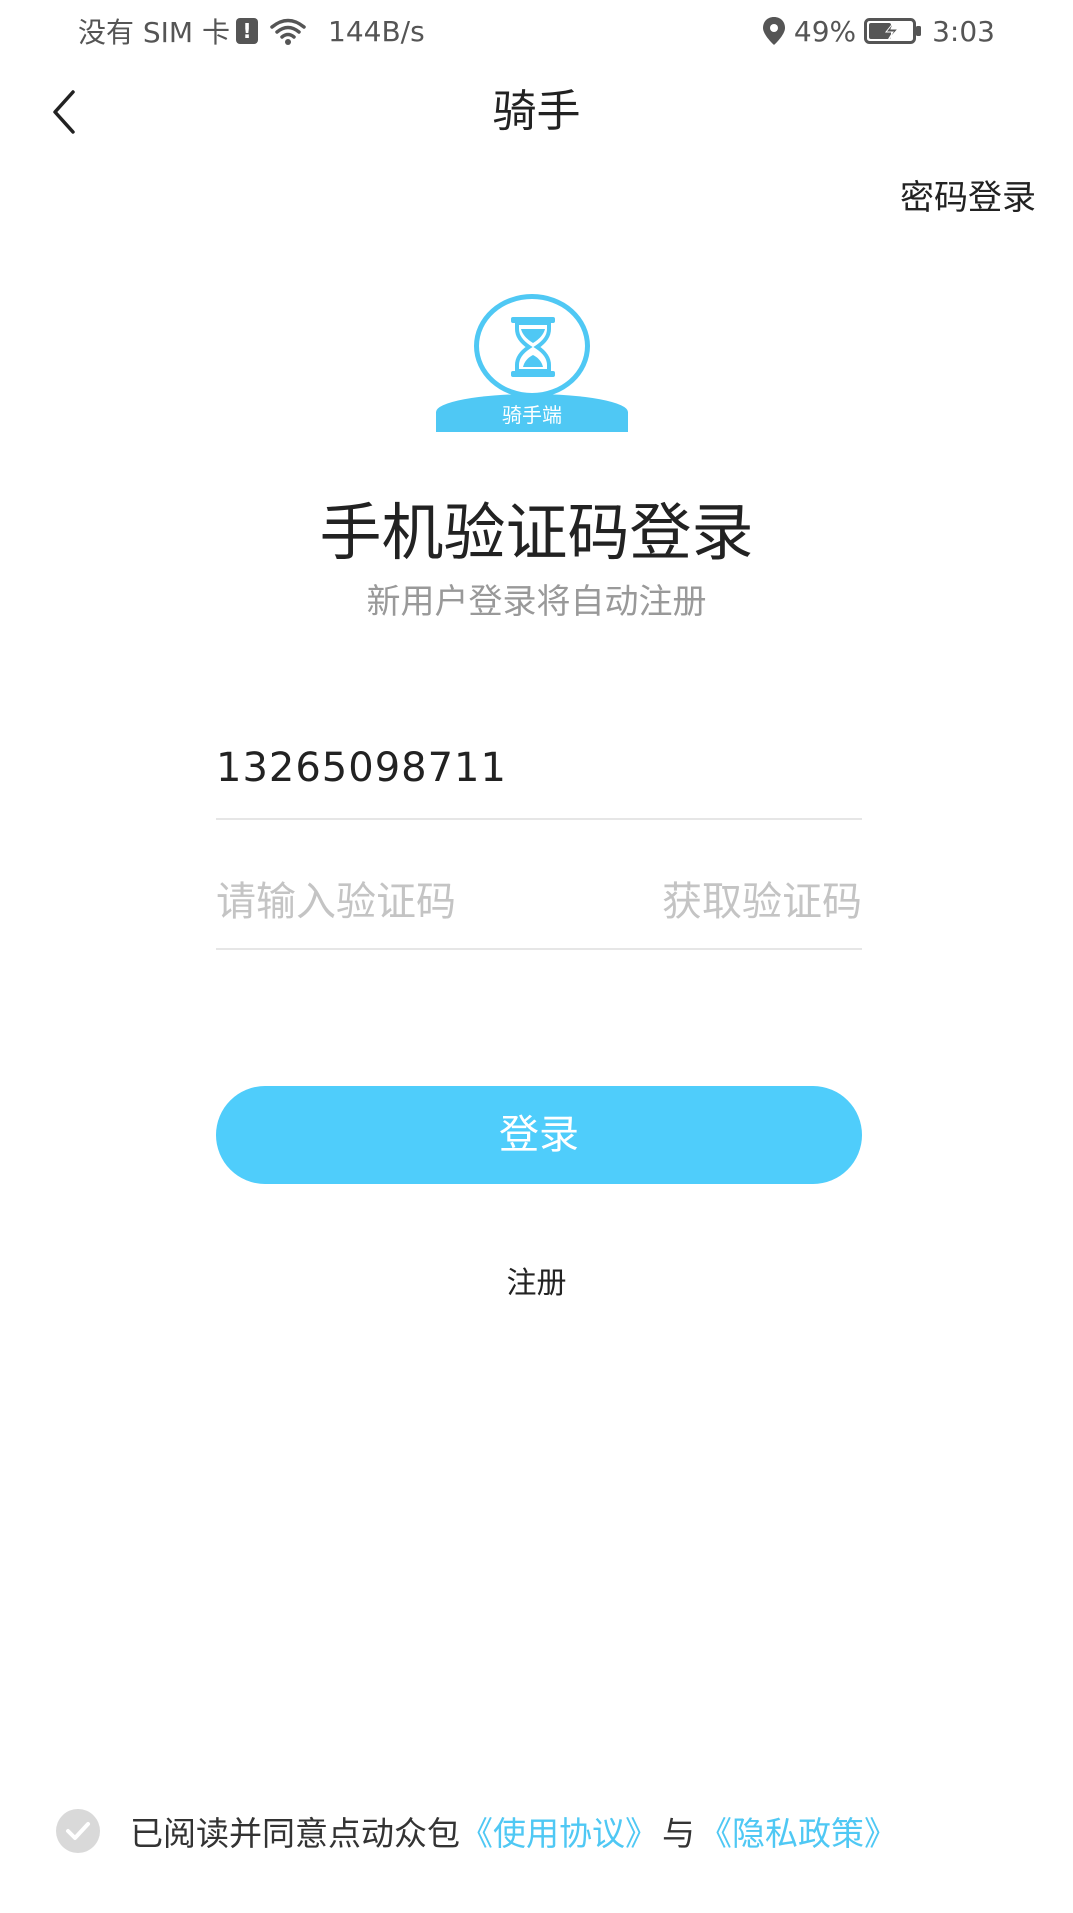 Image resolution: width=1073 pixels, height=1913 pixels. I want to click on login-heading: 手机验证码登录, so click(536, 532).